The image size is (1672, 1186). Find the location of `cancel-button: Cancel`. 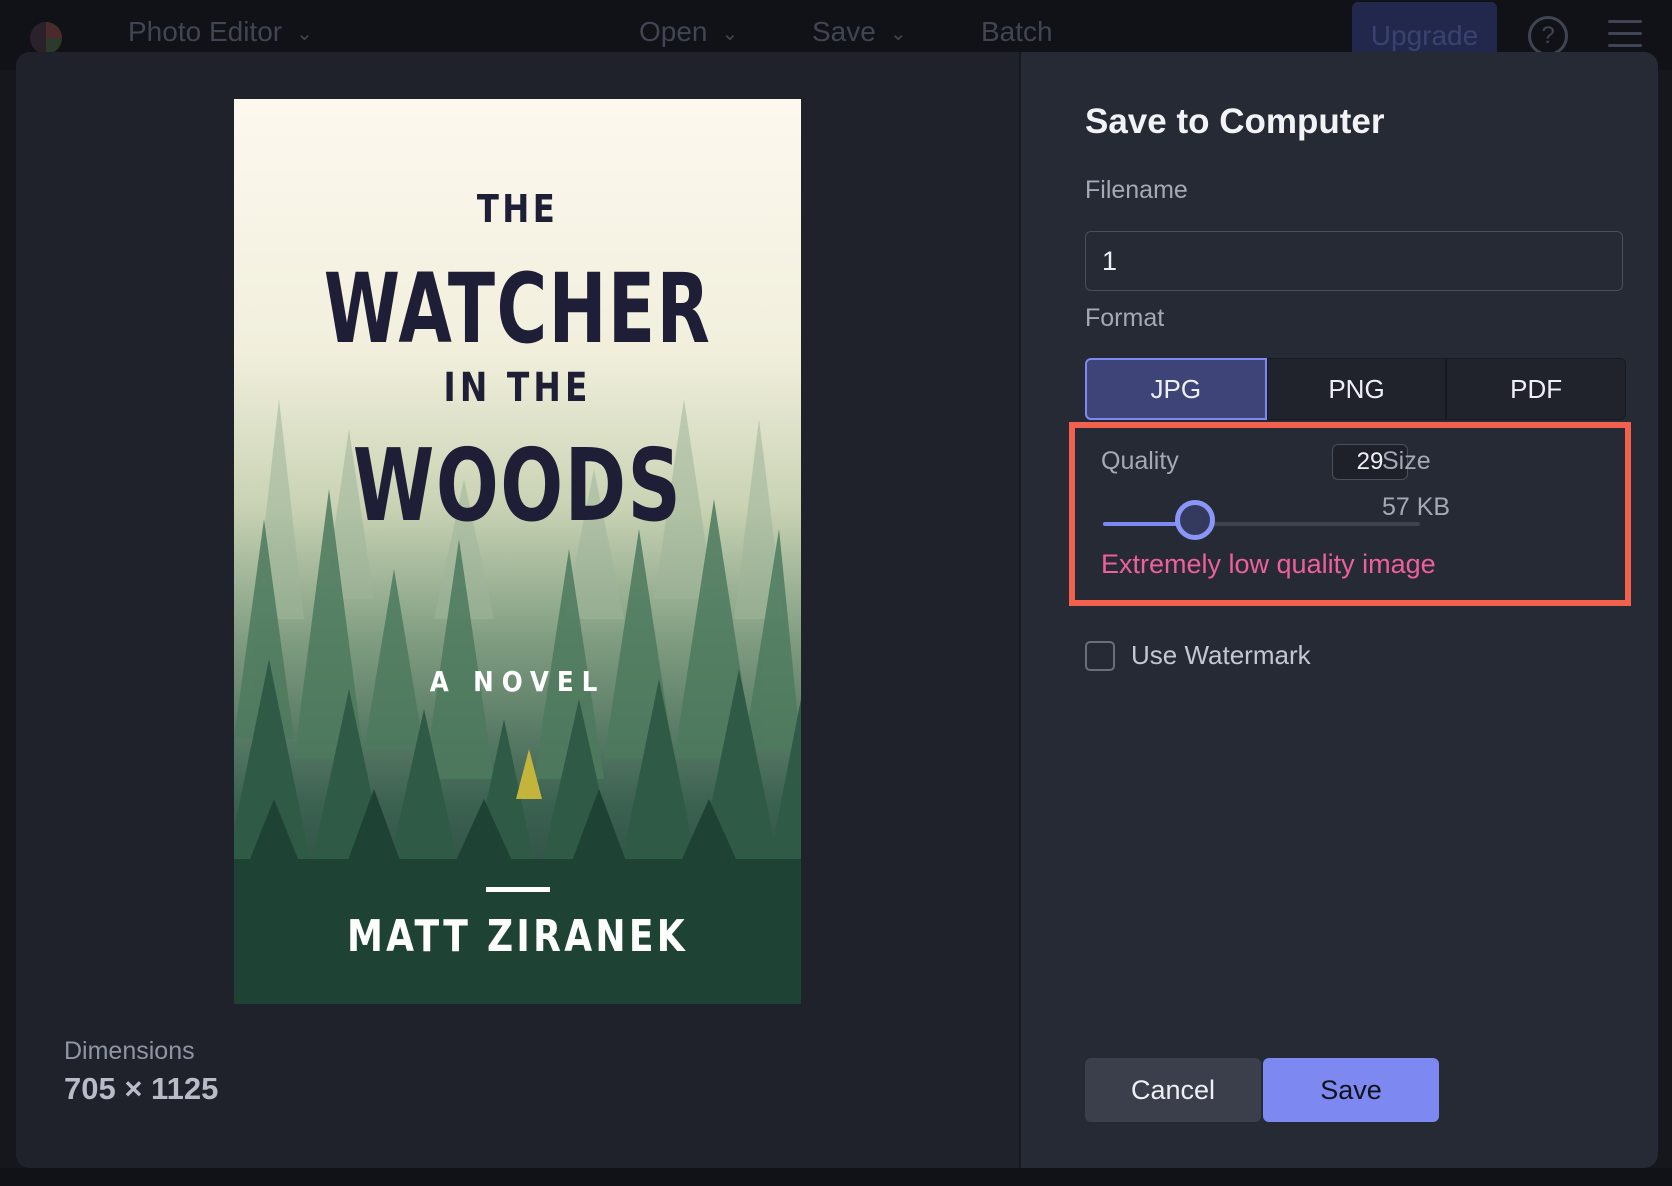

cancel-button: Cancel is located at coordinates (1173, 1090).